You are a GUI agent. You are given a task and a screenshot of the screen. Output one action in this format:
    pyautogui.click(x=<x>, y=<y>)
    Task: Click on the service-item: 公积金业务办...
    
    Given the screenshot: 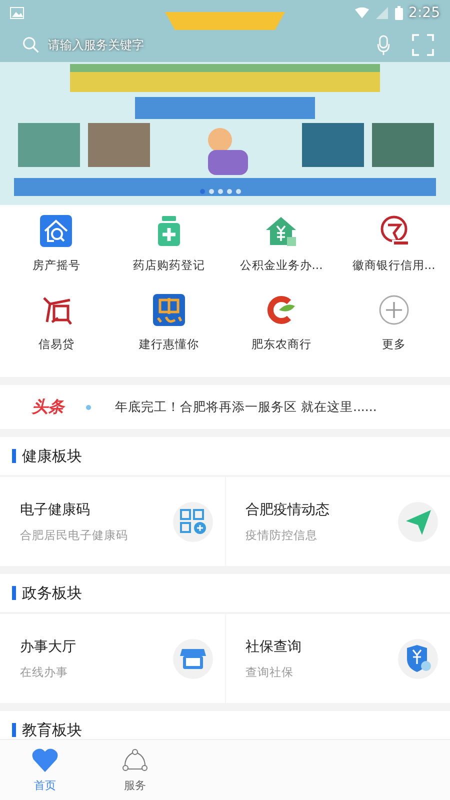 What is the action you would take?
    pyautogui.click(x=281, y=254)
    